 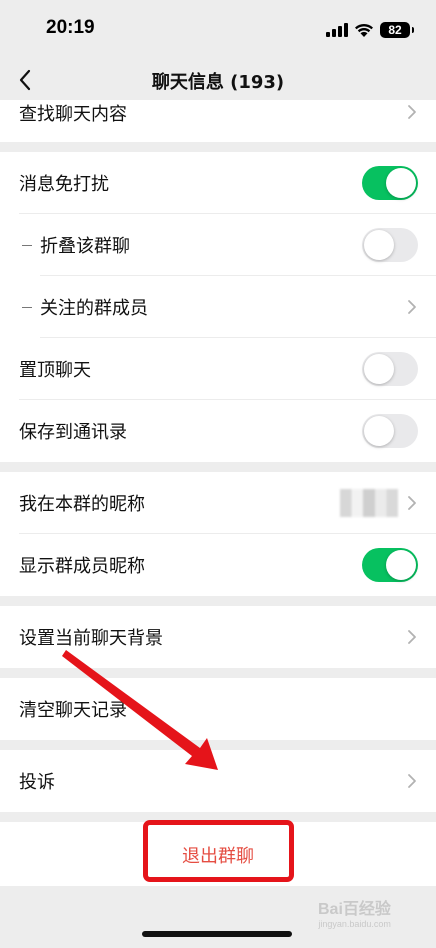 What do you see at coordinates (73, 114) in the screenshot?
I see `row-label: 查找聊天内容` at bounding box center [73, 114].